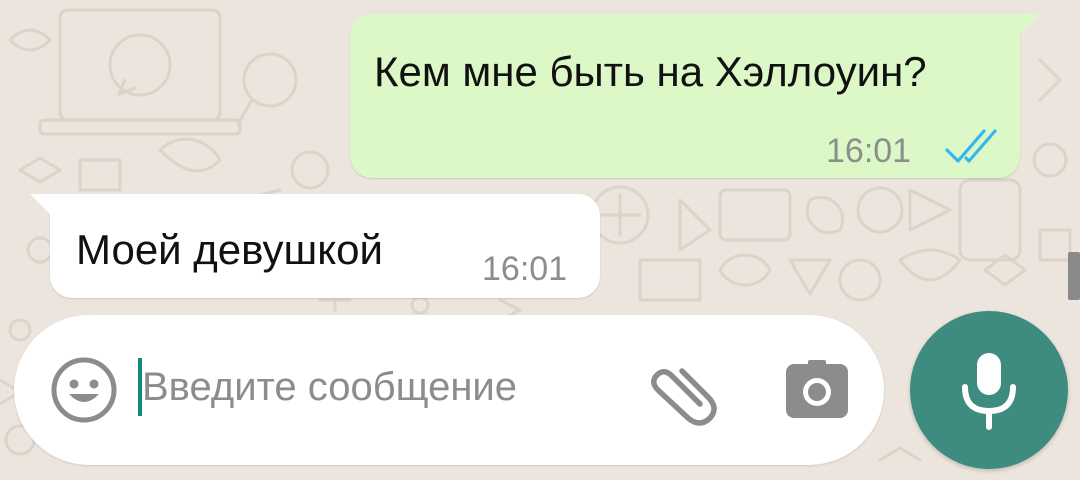 This screenshot has width=1080, height=480. What do you see at coordinates (1029, 25) in the screenshot?
I see `outgoing-bubble-tail` at bounding box center [1029, 25].